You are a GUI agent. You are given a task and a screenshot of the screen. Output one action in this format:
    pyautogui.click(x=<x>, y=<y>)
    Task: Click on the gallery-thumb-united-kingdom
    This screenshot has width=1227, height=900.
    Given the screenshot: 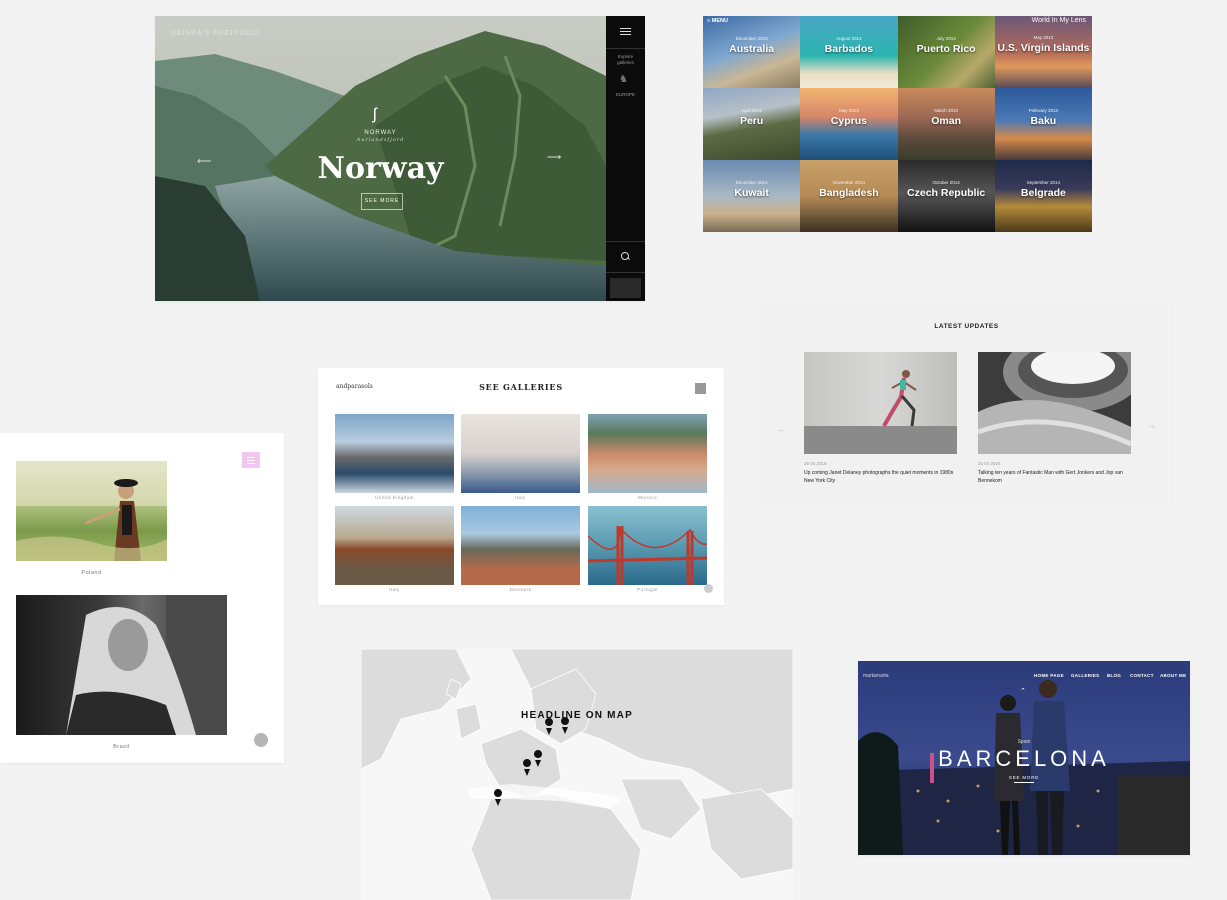 What is the action you would take?
    pyautogui.click(x=394, y=453)
    